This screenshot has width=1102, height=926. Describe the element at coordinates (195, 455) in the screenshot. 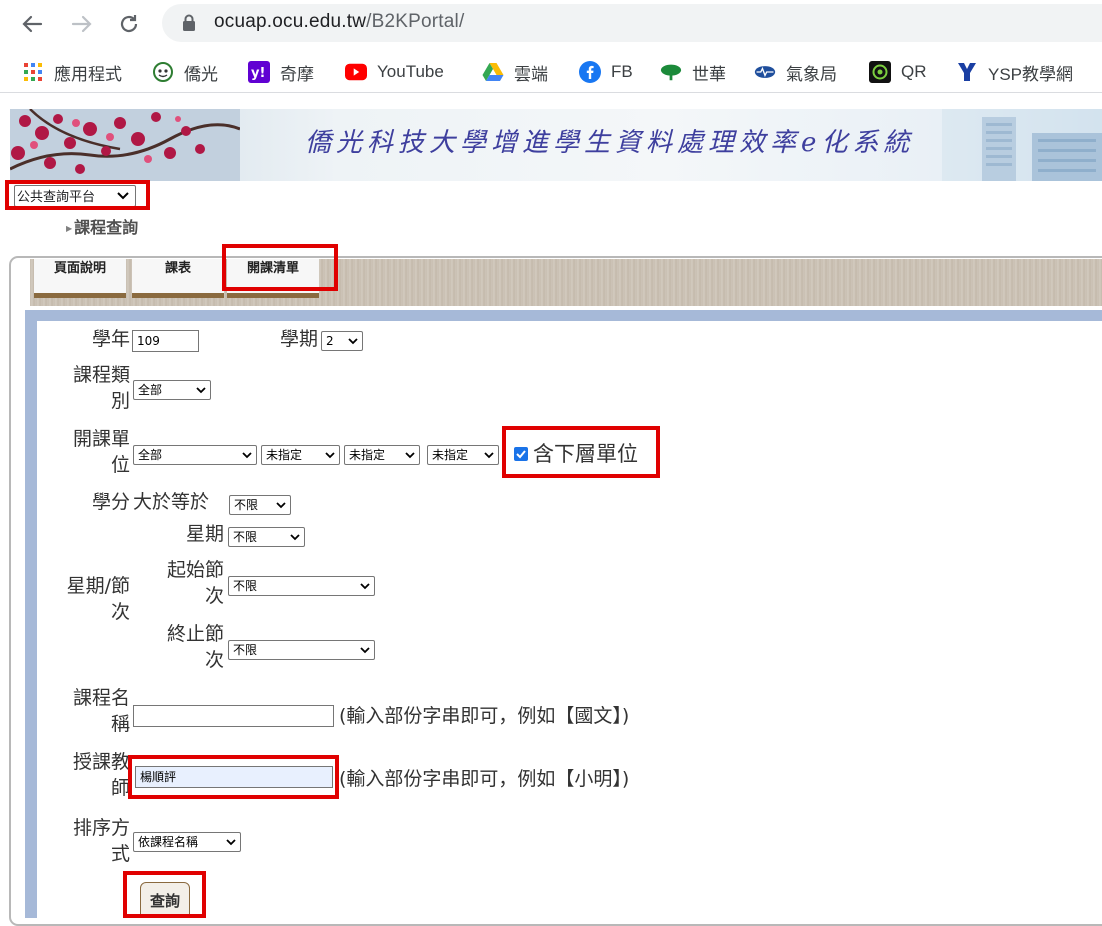

I see `unit-select-1: 全部` at that location.